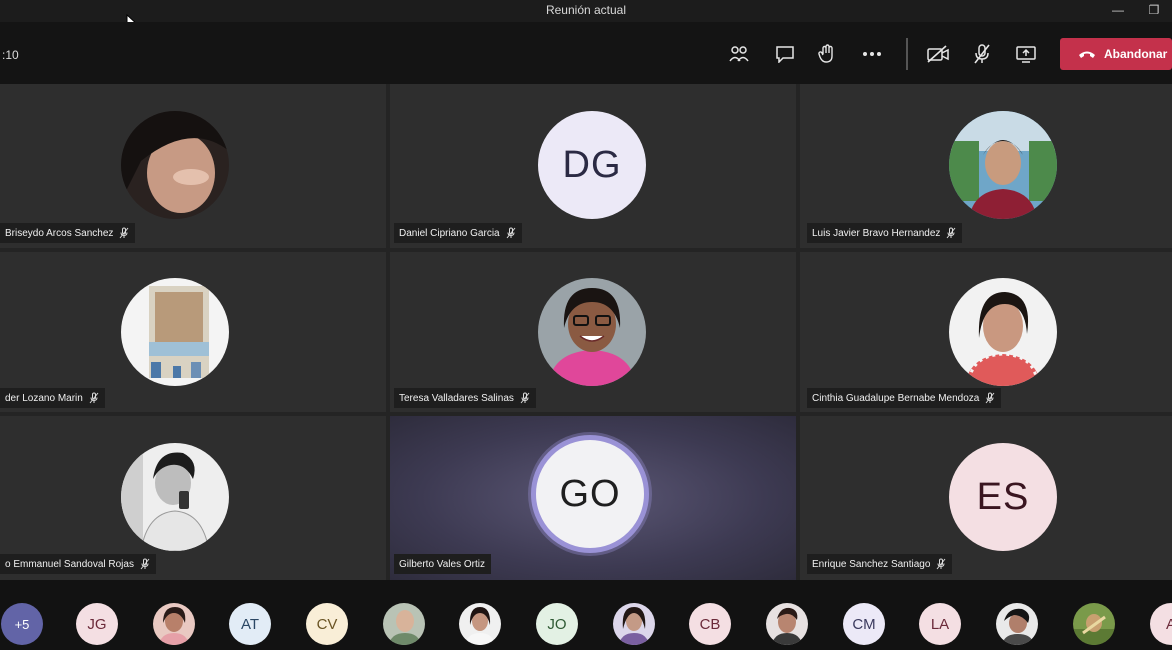 The image size is (1172, 650). What do you see at coordinates (880, 564) in the screenshot?
I see `participant-name-tag: Enrique Sanchez Santiago` at bounding box center [880, 564].